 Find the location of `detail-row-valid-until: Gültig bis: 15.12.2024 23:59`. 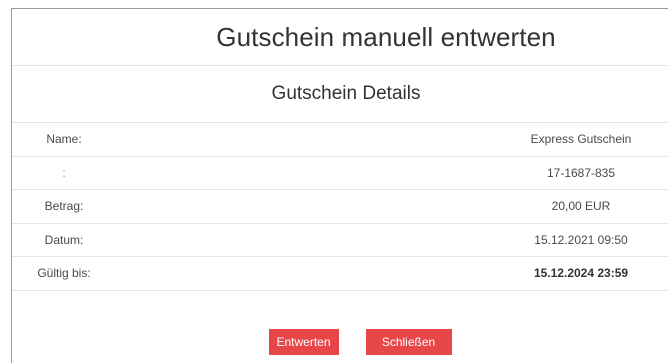

detail-row-valid-until: Gültig bis: 15.12.2024 23:59 is located at coordinates (340, 274).